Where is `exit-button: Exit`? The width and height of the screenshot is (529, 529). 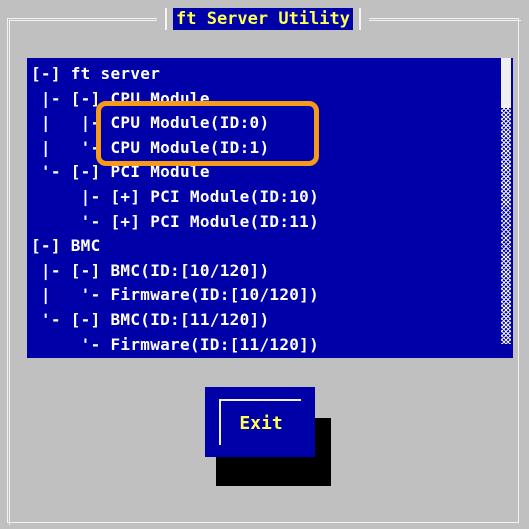
exit-button: Exit is located at coordinates (260, 422).